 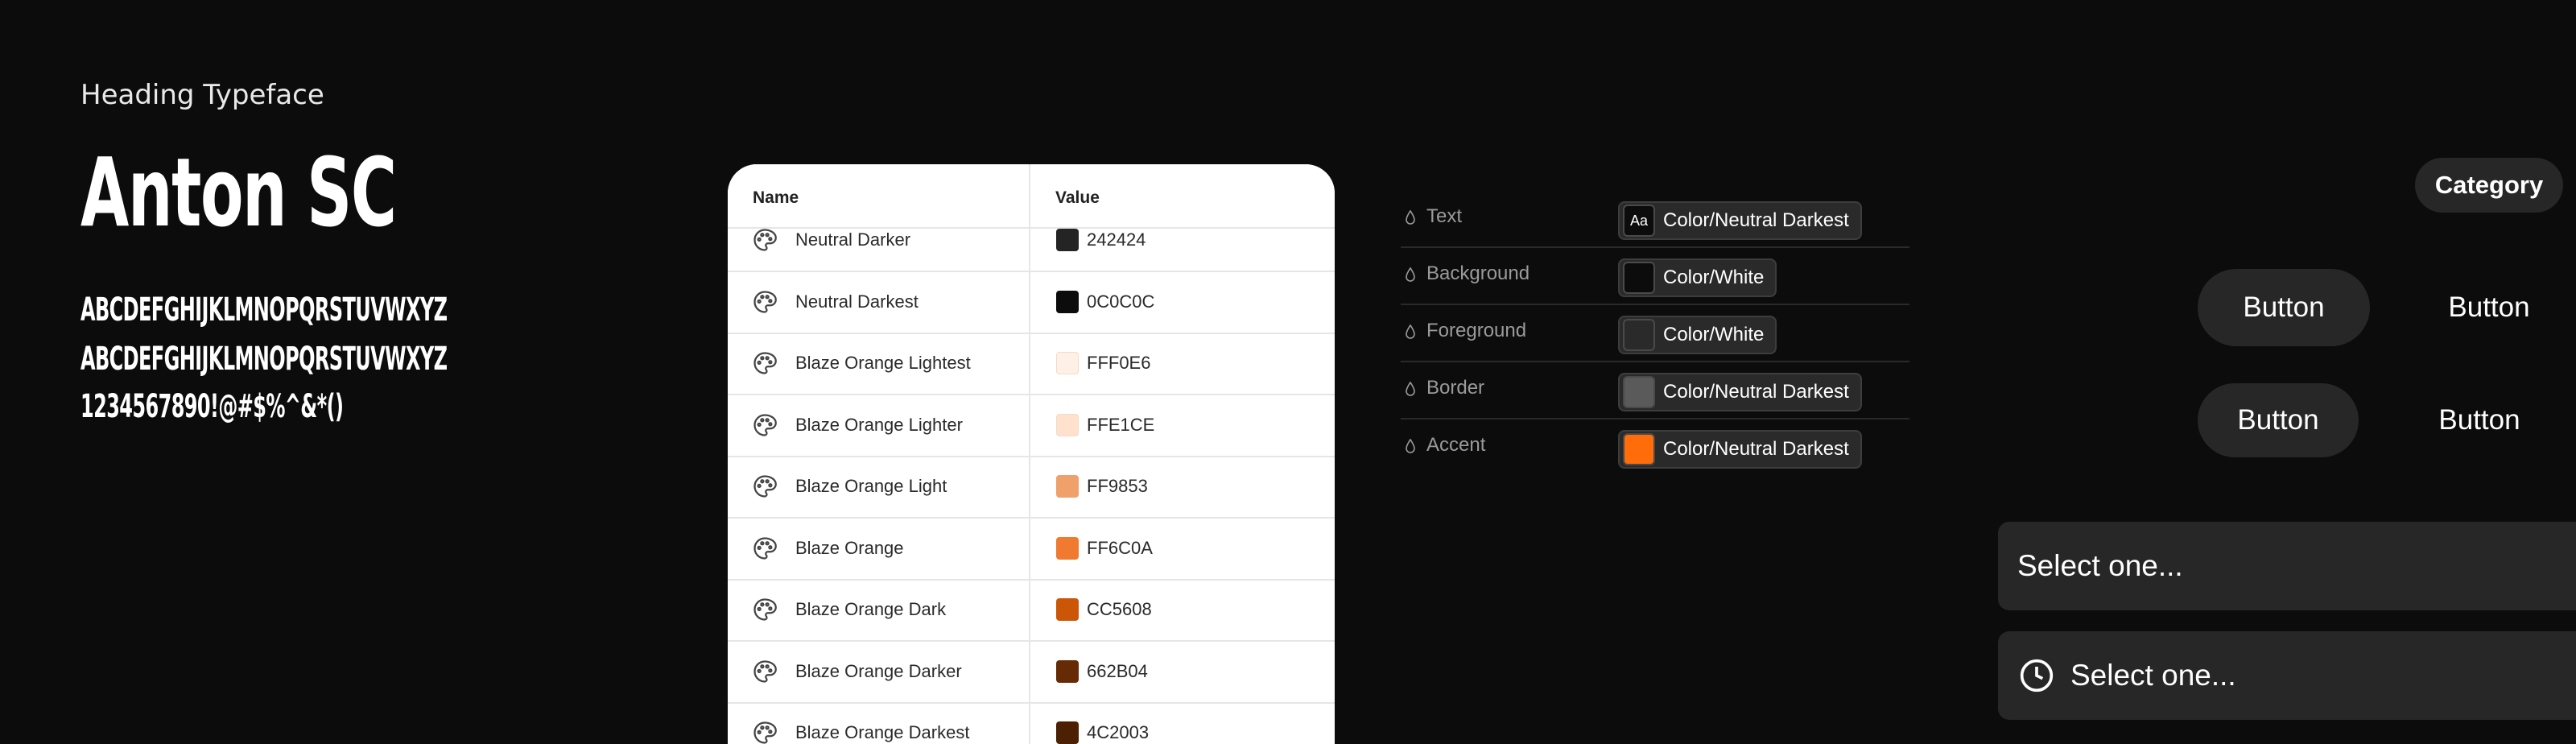 I want to click on token-label: Foreground, so click(x=1476, y=330).